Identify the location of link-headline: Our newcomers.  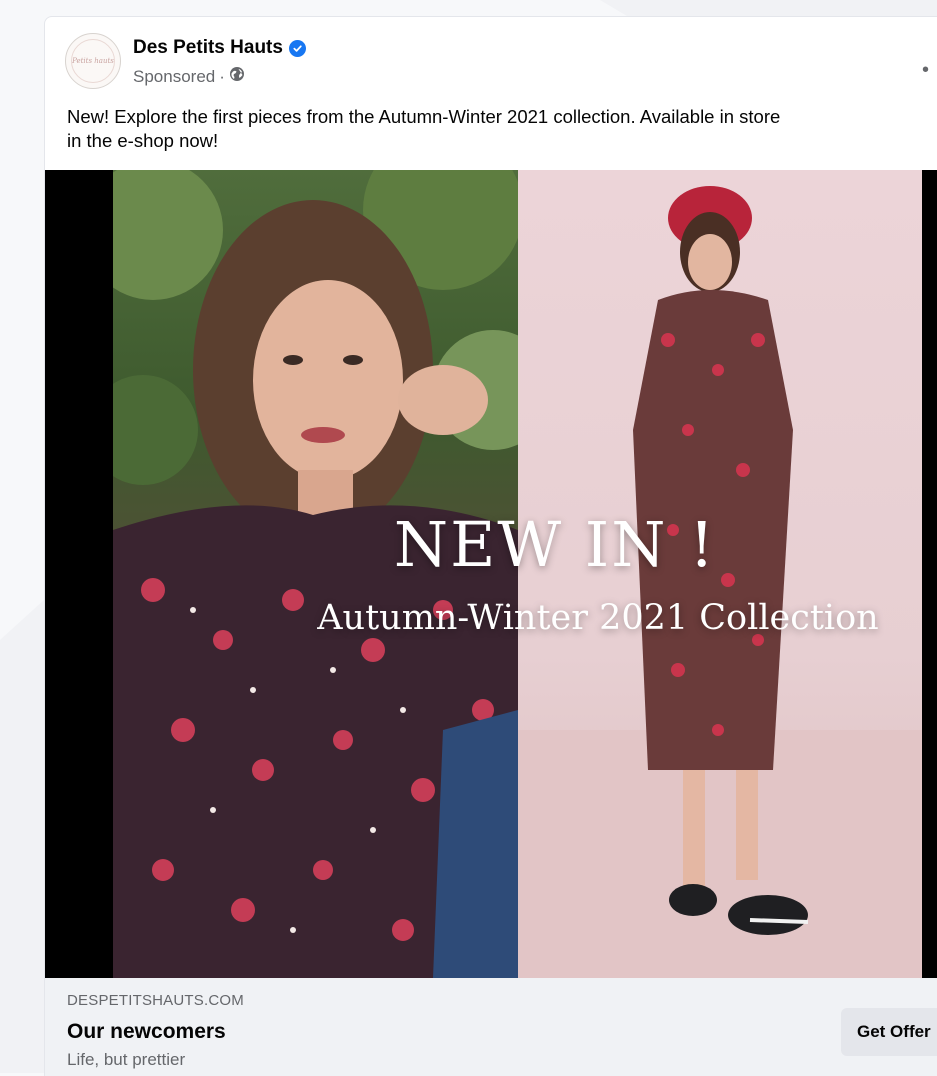
(146, 1032).